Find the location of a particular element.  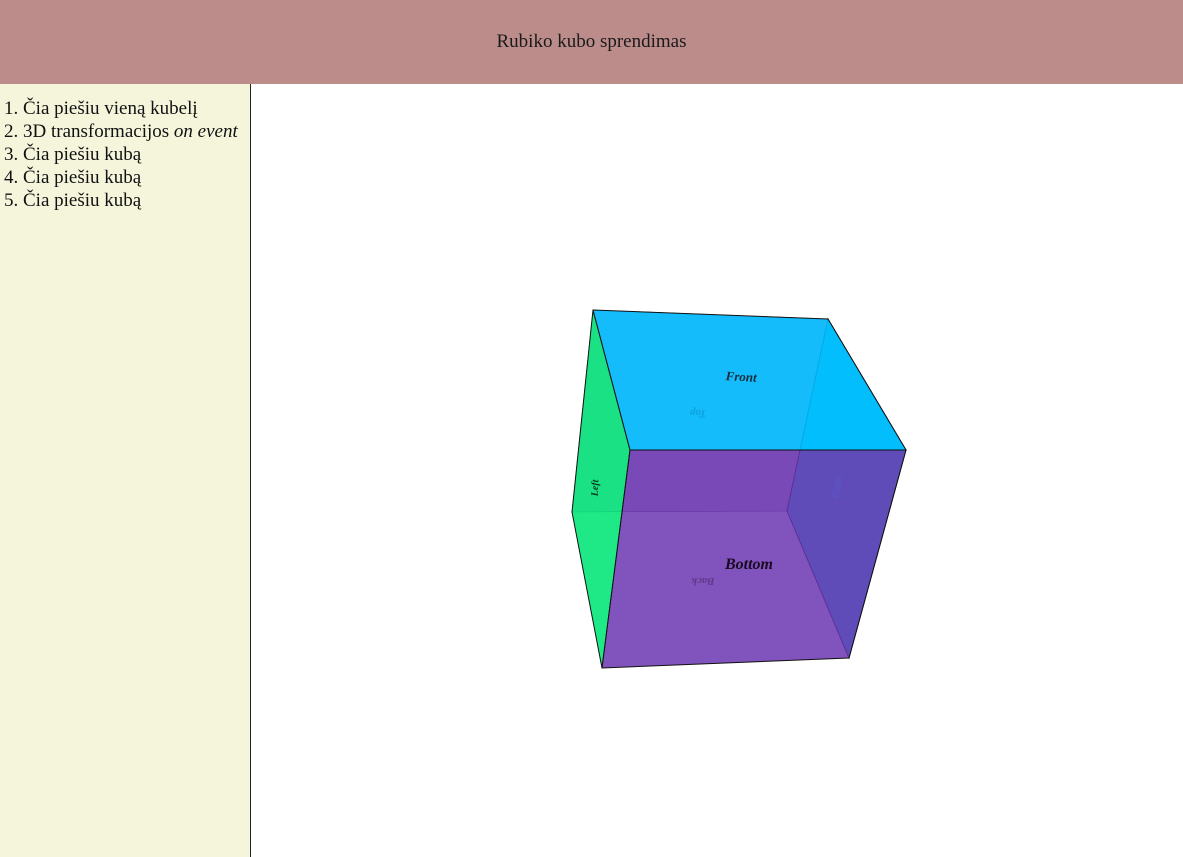

face-label-top: Top is located at coordinates (698, 413).